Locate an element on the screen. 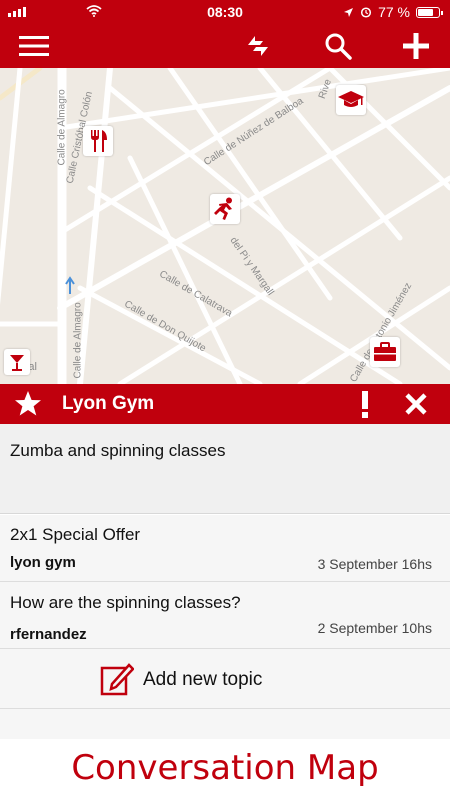 This screenshot has width=450, height=800. close-button is located at coordinates (416, 404).